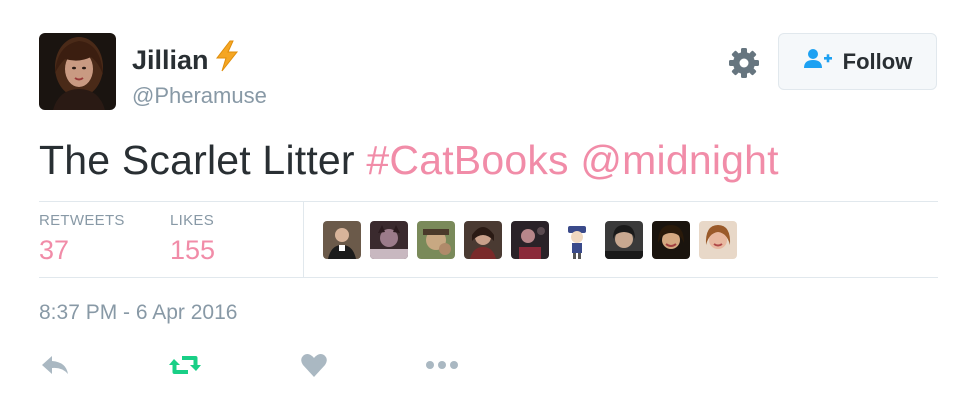 The width and height of the screenshot is (980, 410). What do you see at coordinates (82, 250) in the screenshot?
I see `retweets-count: 37` at bounding box center [82, 250].